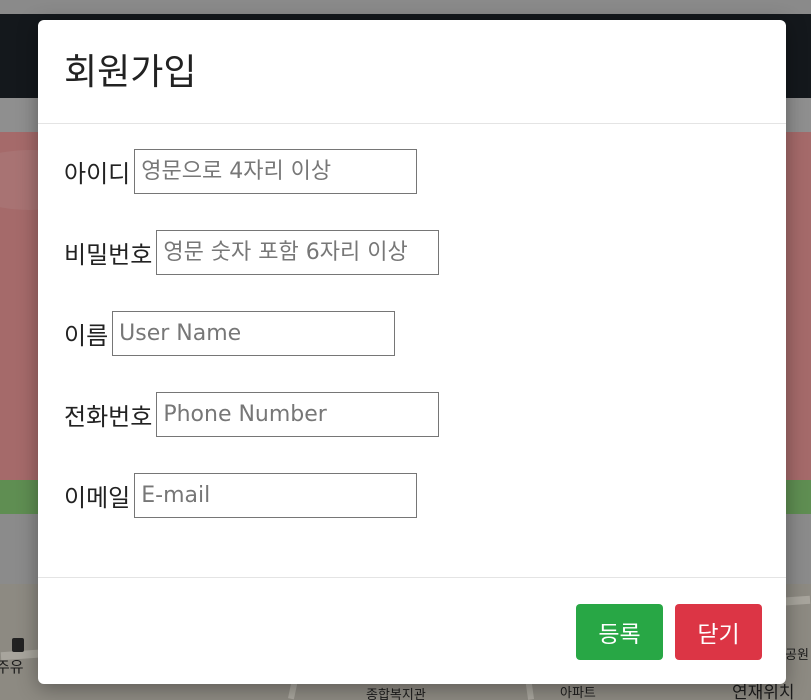 This screenshot has width=811, height=700. I want to click on name-input, so click(254, 333).